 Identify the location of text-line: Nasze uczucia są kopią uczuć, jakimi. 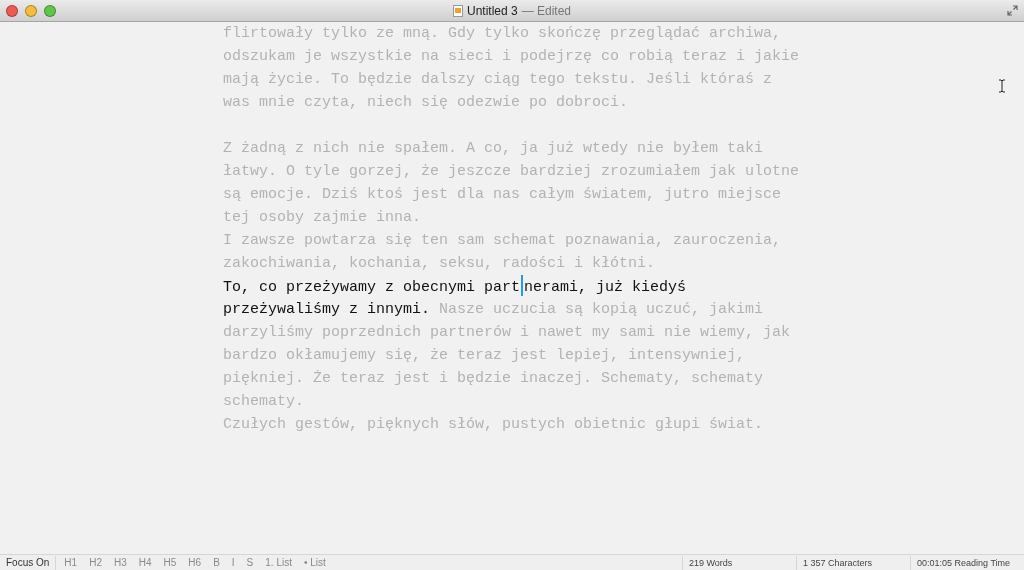
(601, 309).